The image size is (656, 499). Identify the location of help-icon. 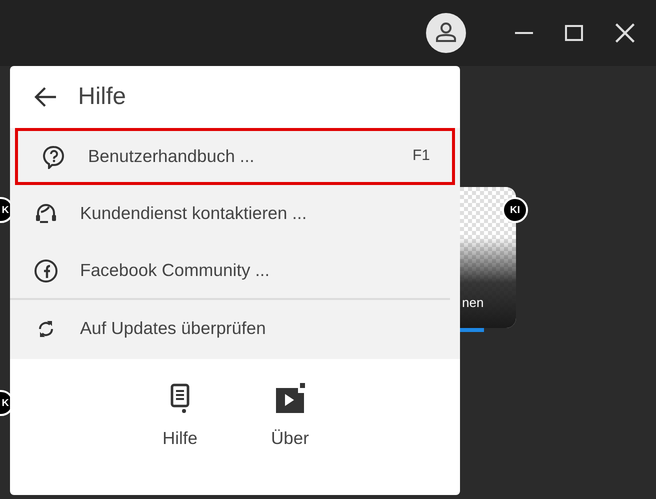
(54, 156).